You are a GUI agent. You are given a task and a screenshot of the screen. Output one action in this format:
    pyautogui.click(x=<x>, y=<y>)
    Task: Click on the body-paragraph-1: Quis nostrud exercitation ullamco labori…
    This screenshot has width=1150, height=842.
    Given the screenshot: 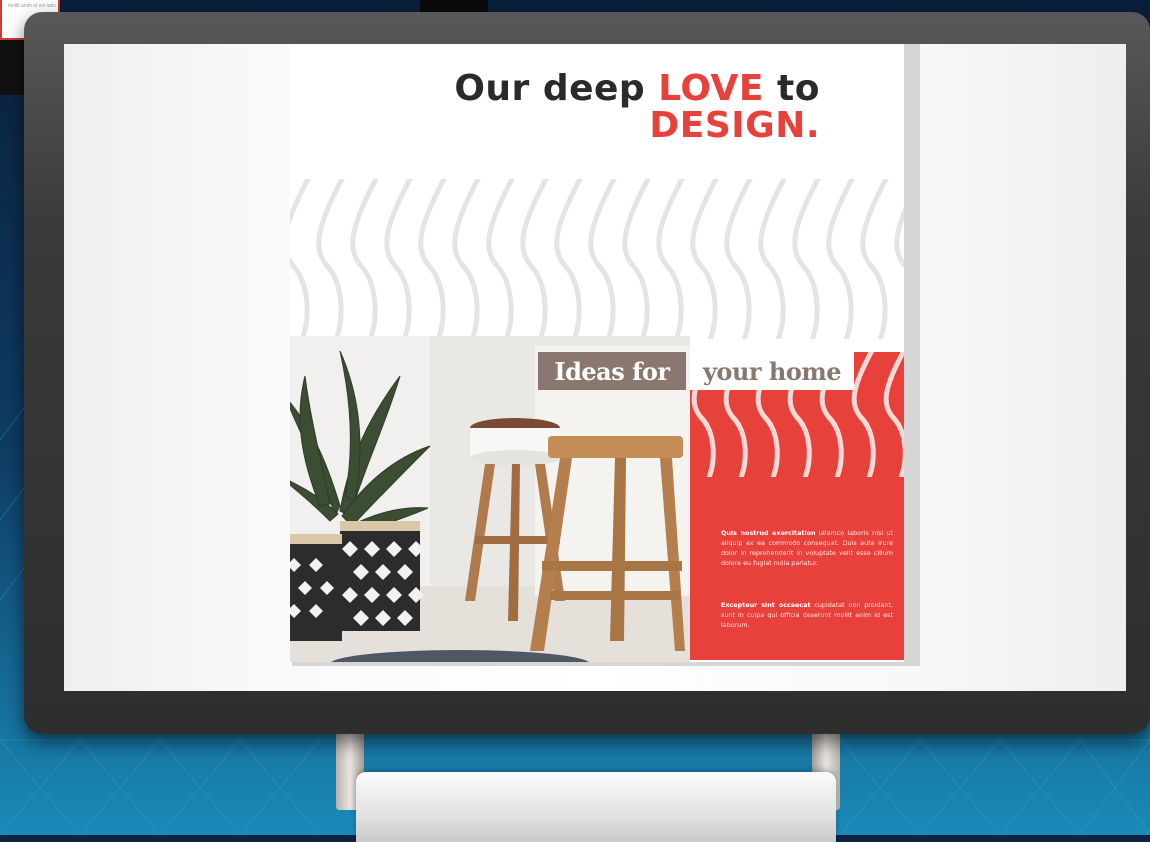 What is the action you would take?
    pyautogui.click(x=807, y=548)
    